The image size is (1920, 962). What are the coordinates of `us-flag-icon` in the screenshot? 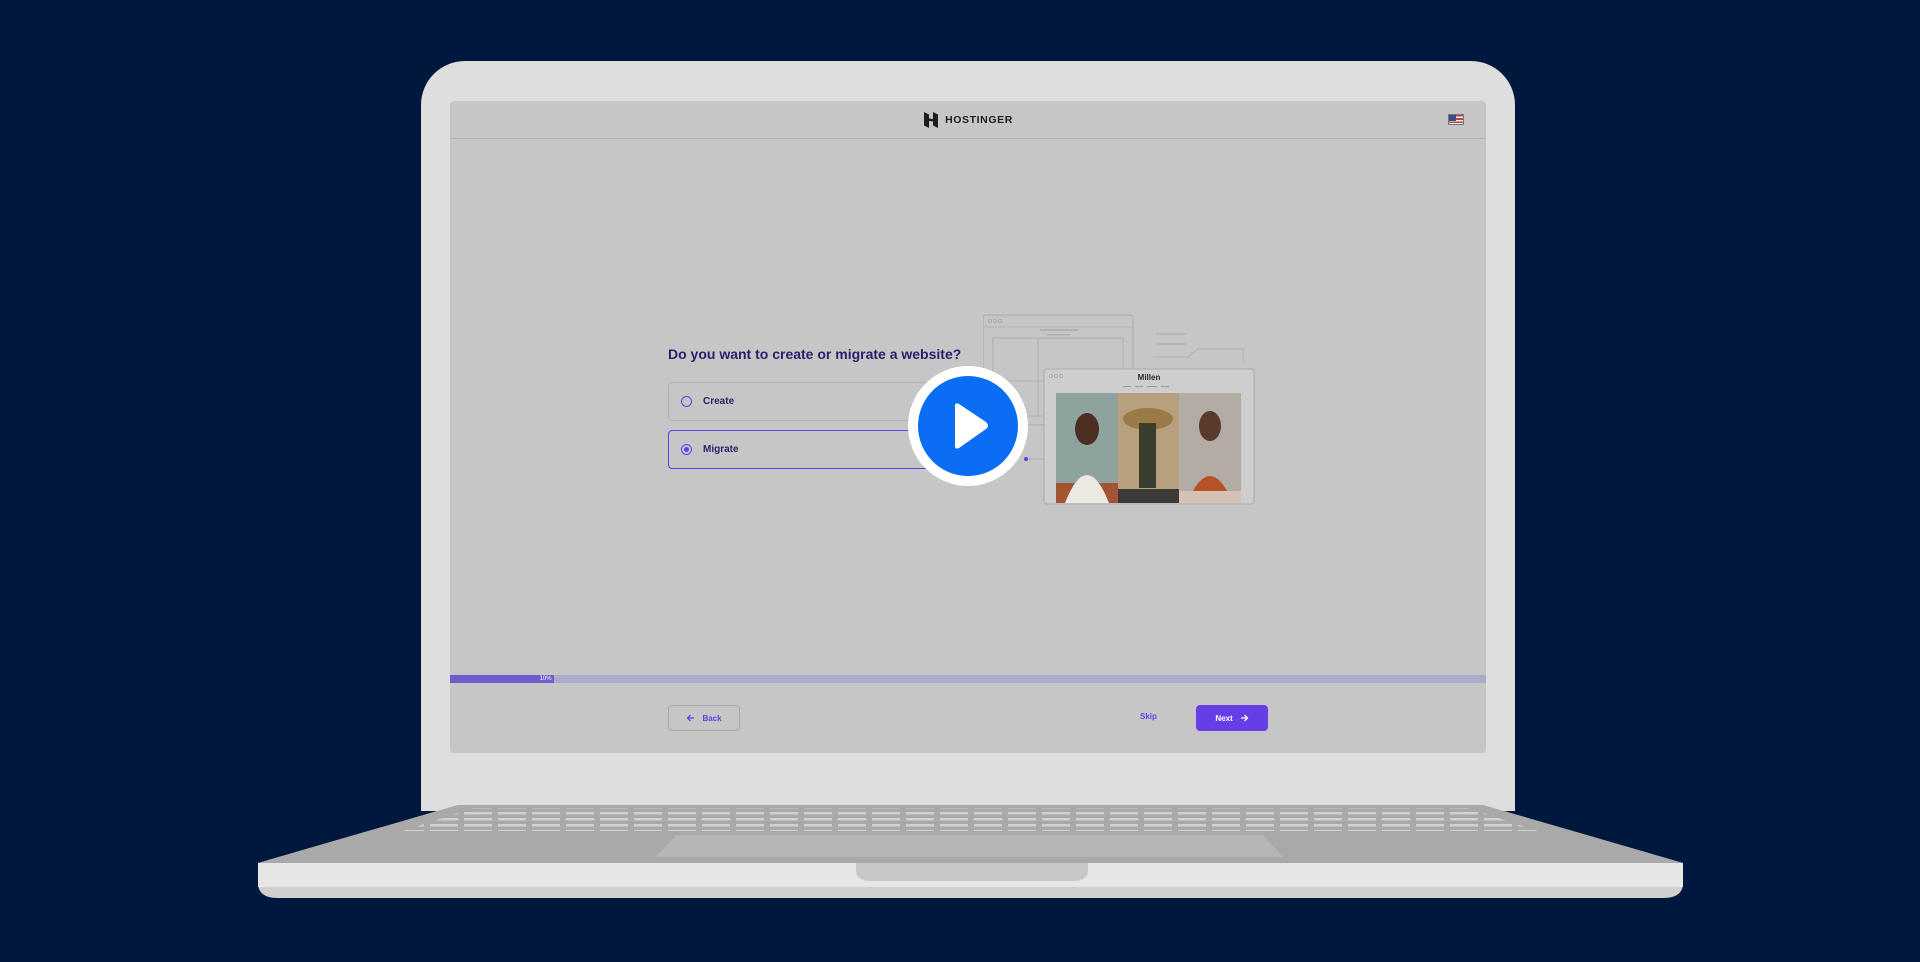 It's located at (1456, 119).